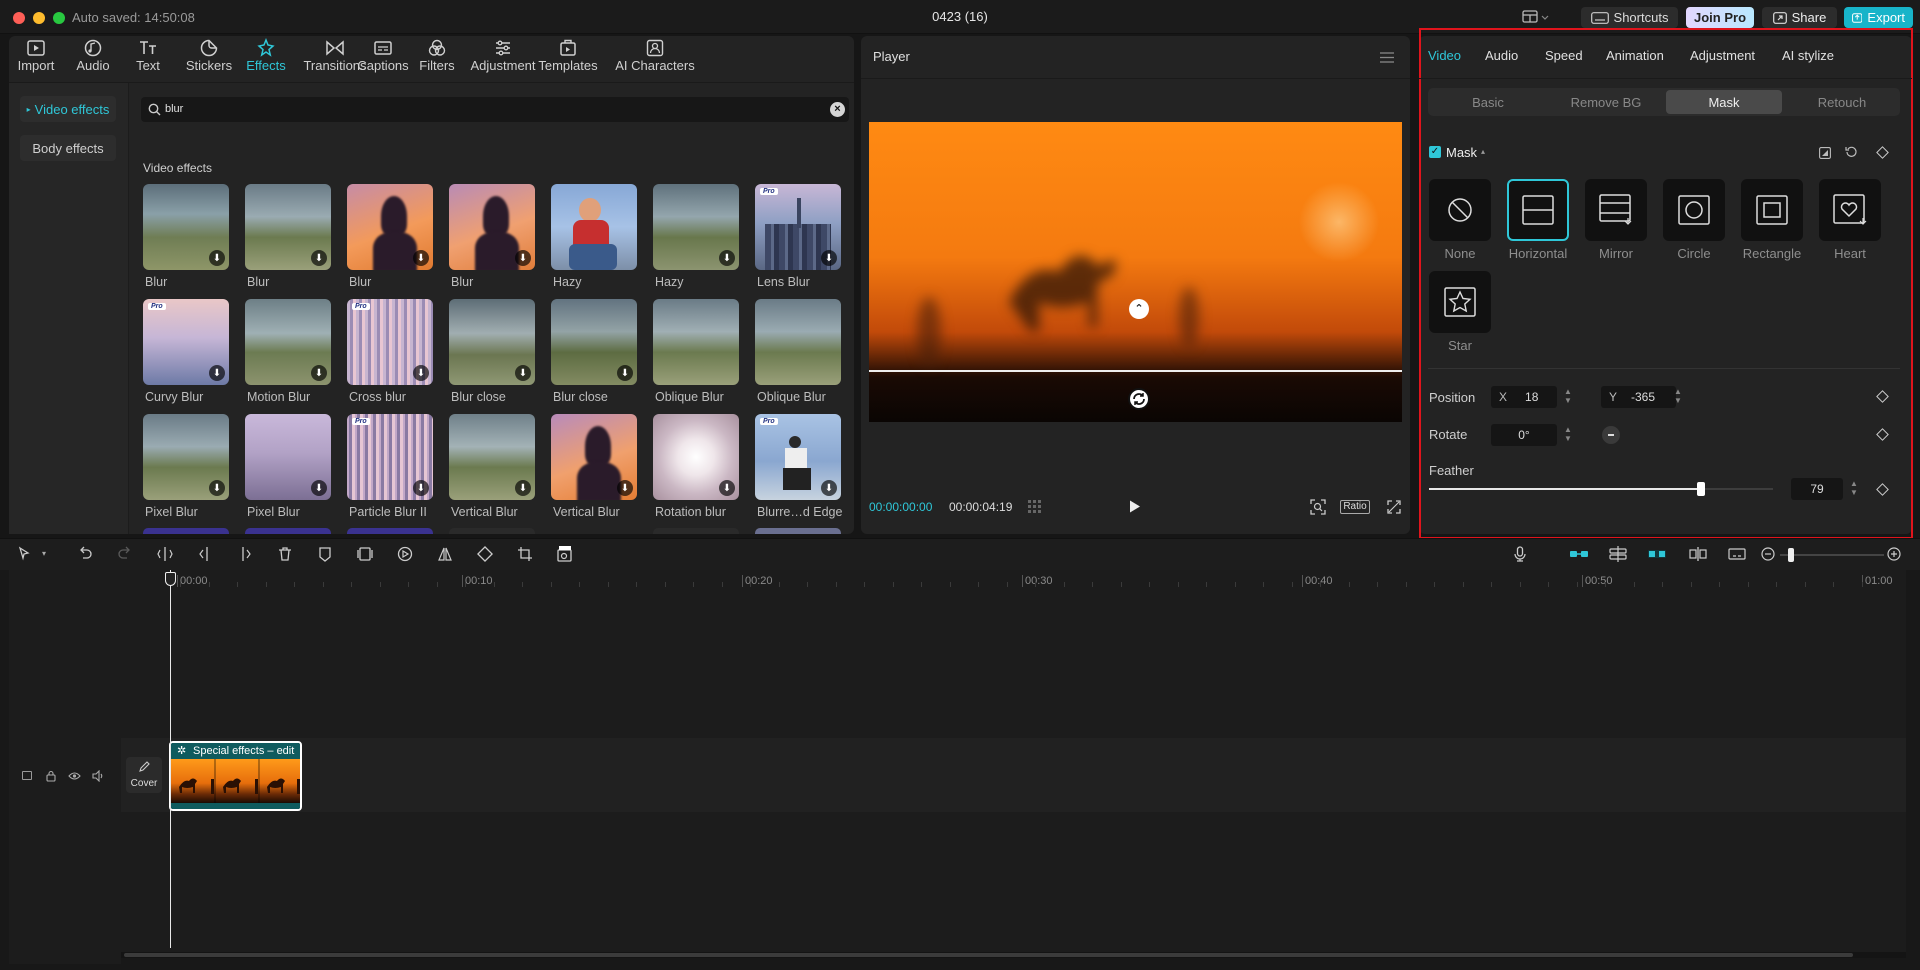  I want to click on sidebar-item-video-effects: ▸ Video effects, so click(68, 109).